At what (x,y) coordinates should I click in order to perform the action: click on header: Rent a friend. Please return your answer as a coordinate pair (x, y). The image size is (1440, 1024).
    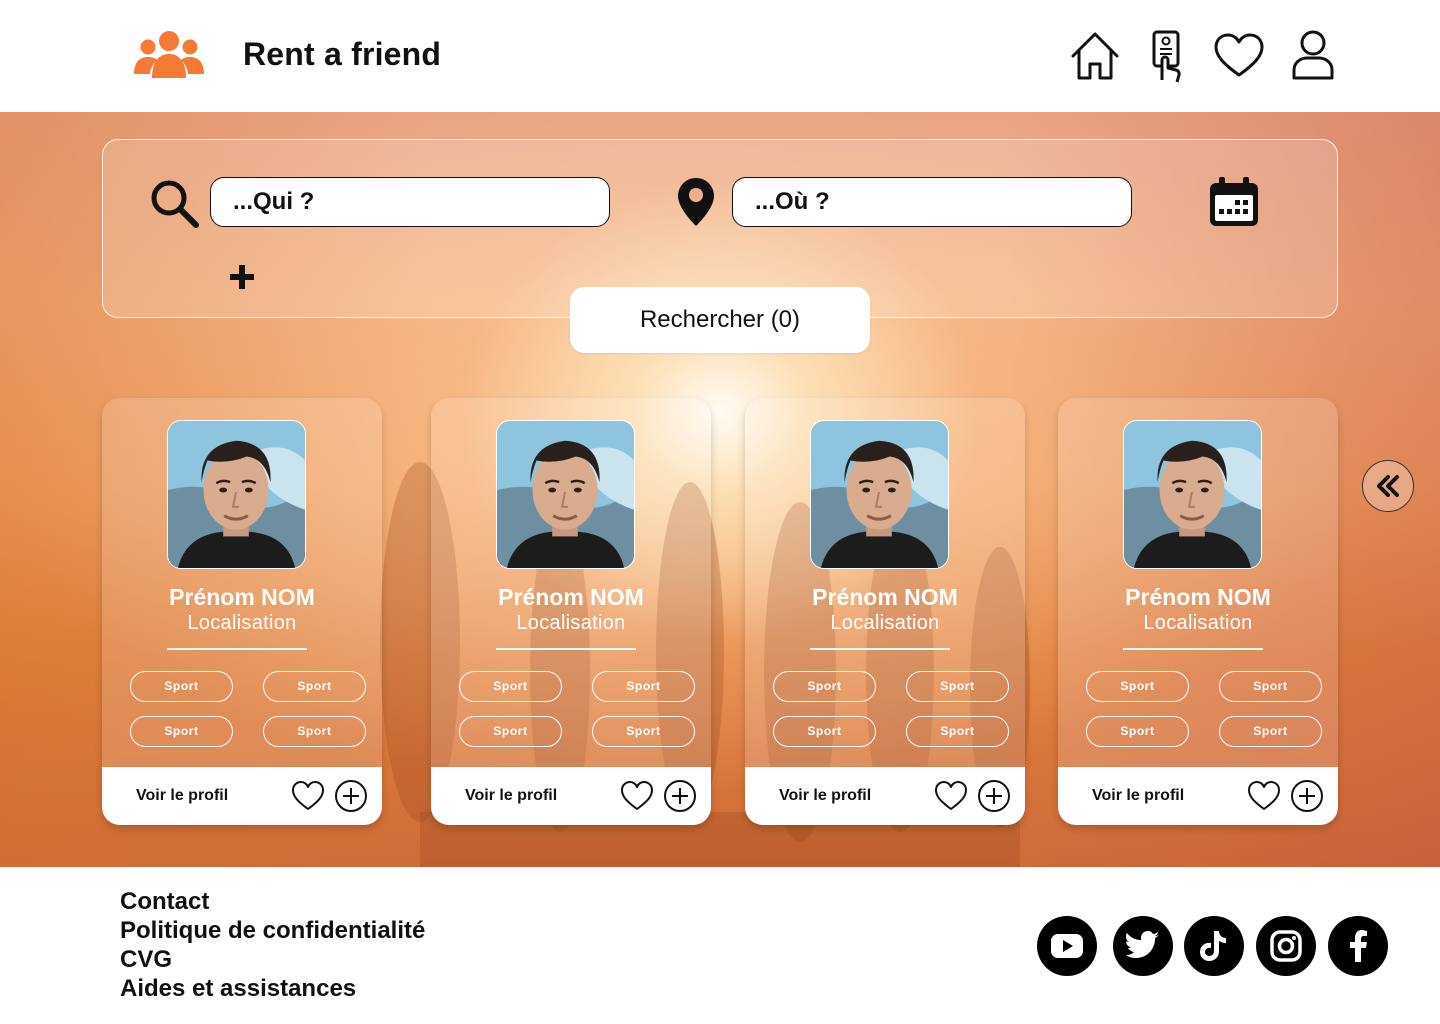
    Looking at the image, I should click on (720, 56).